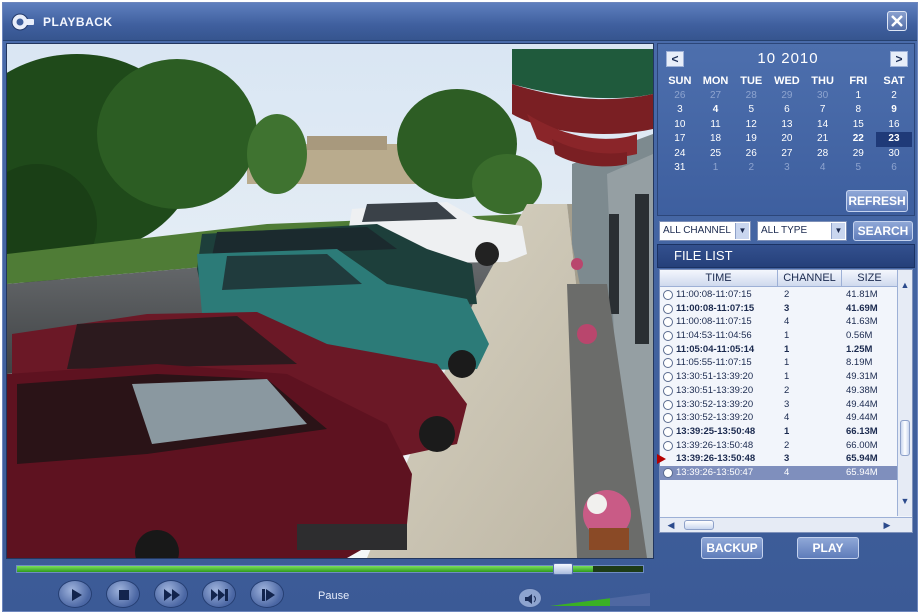 The width and height of the screenshot is (920, 614). I want to click on calendar-day: 15, so click(858, 125).